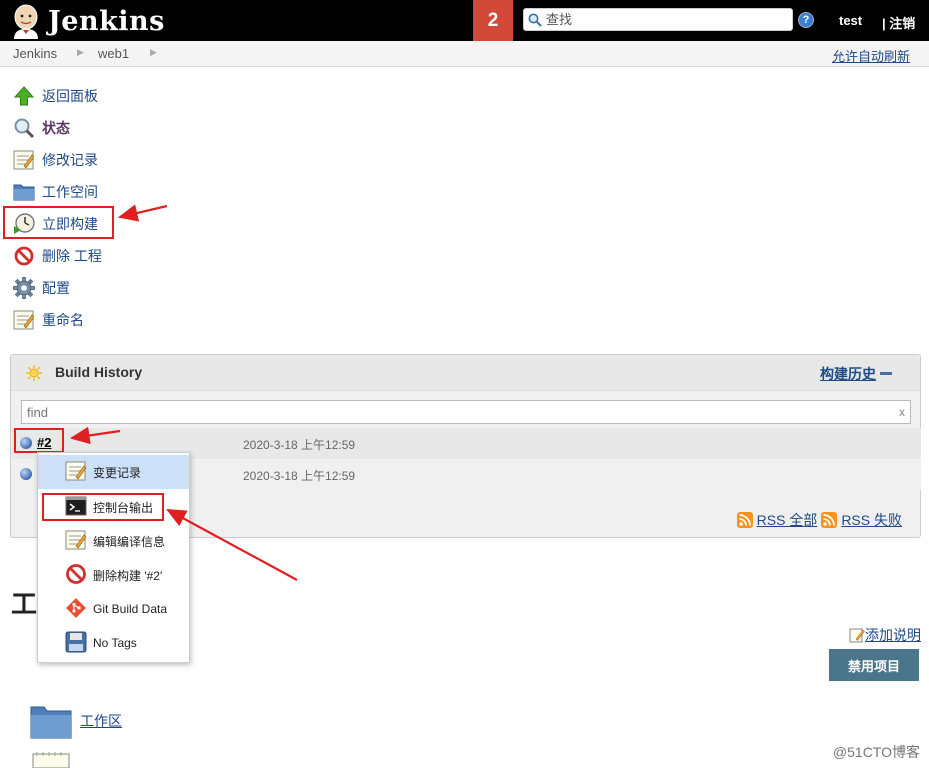 The width and height of the screenshot is (929, 768). What do you see at coordinates (26, 474) in the screenshot?
I see `blue-ball-status-icon` at bounding box center [26, 474].